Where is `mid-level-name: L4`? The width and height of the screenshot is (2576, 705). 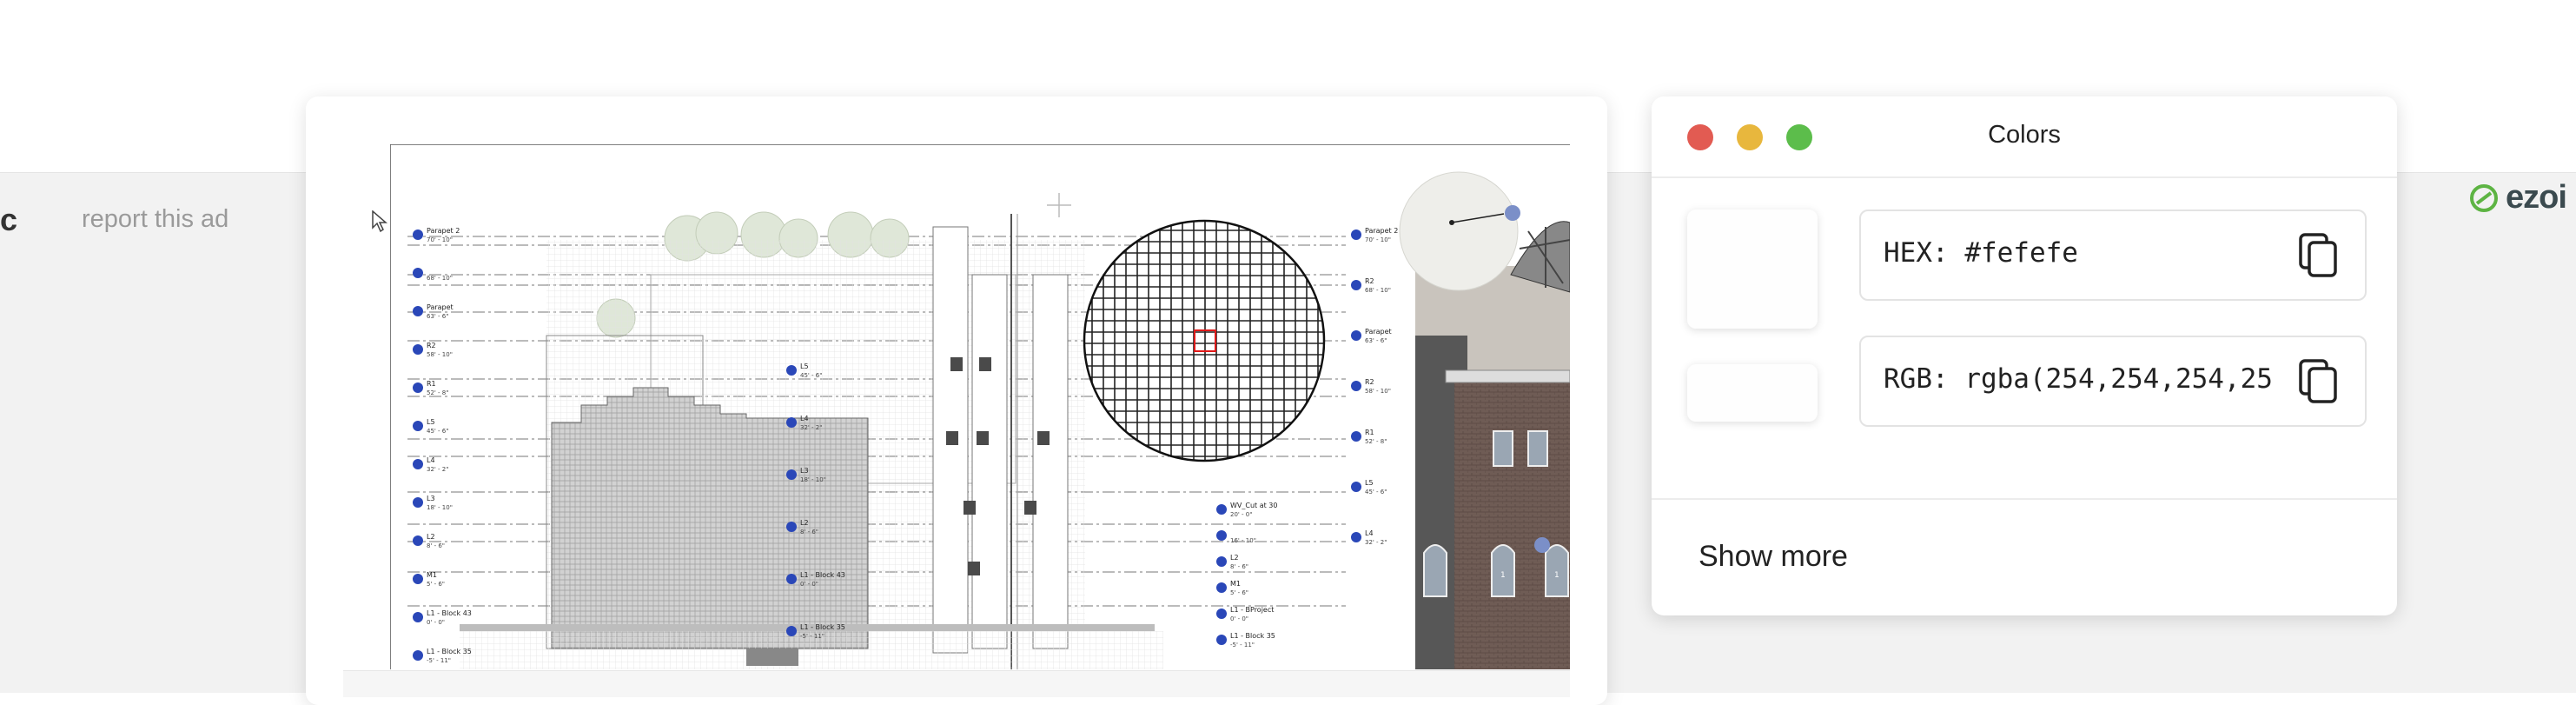 mid-level-name: L4 is located at coordinates (804, 418).